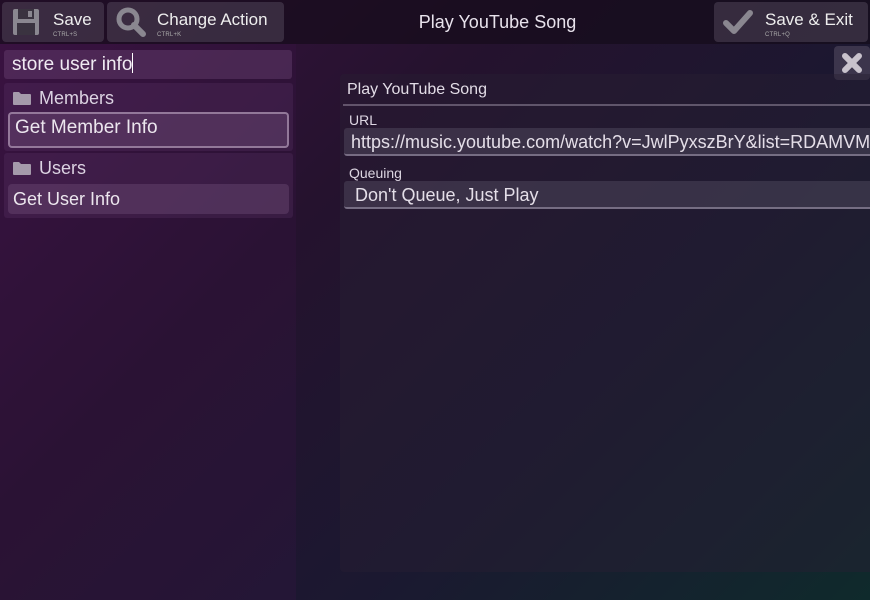 This screenshot has width=870, height=600. Describe the element at coordinates (375, 173) in the screenshot. I see `queuing-label: Queuing` at that location.